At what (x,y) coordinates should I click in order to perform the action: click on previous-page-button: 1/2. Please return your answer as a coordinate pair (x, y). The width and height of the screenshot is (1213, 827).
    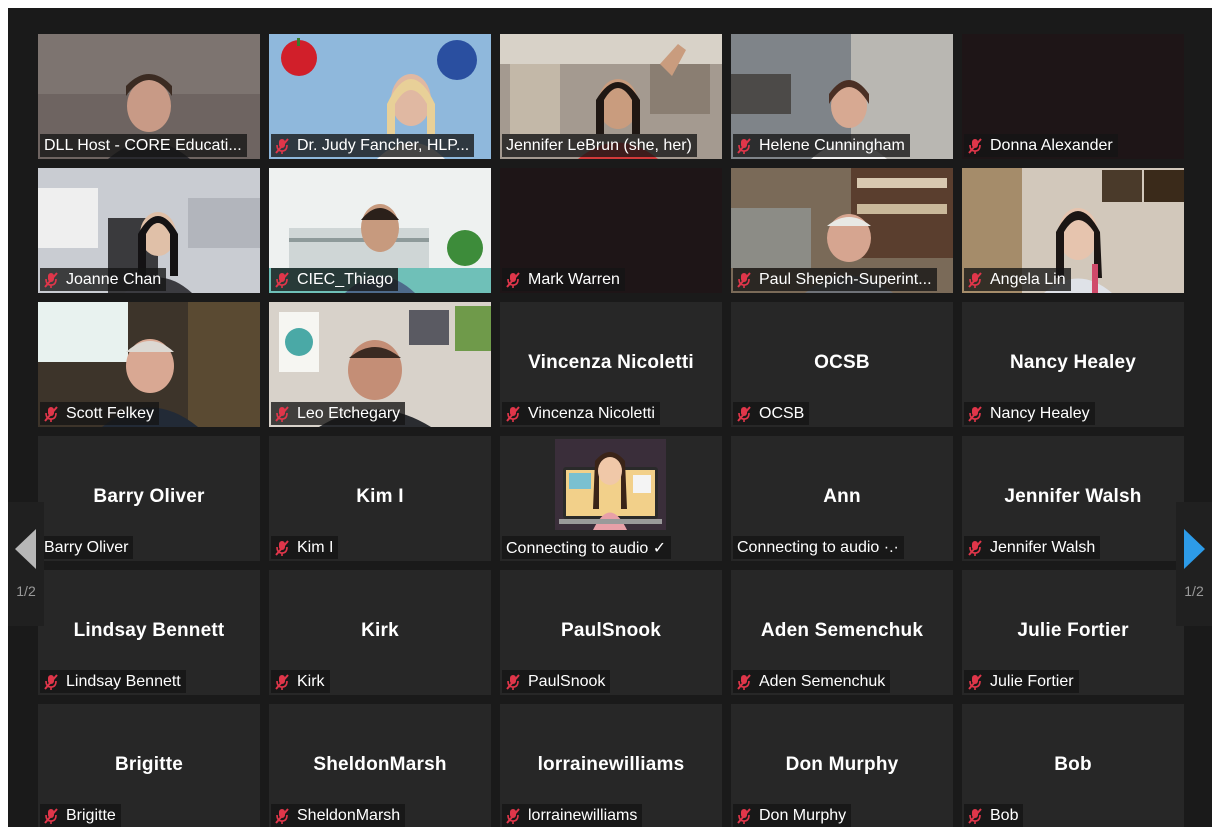
    Looking at the image, I should click on (26, 564).